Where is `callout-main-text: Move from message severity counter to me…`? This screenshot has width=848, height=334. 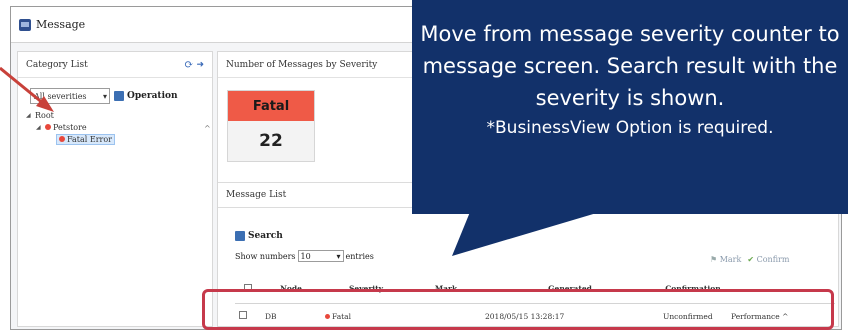
callout-main-text: Move from message severity counter to me… is located at coordinates (630, 66).